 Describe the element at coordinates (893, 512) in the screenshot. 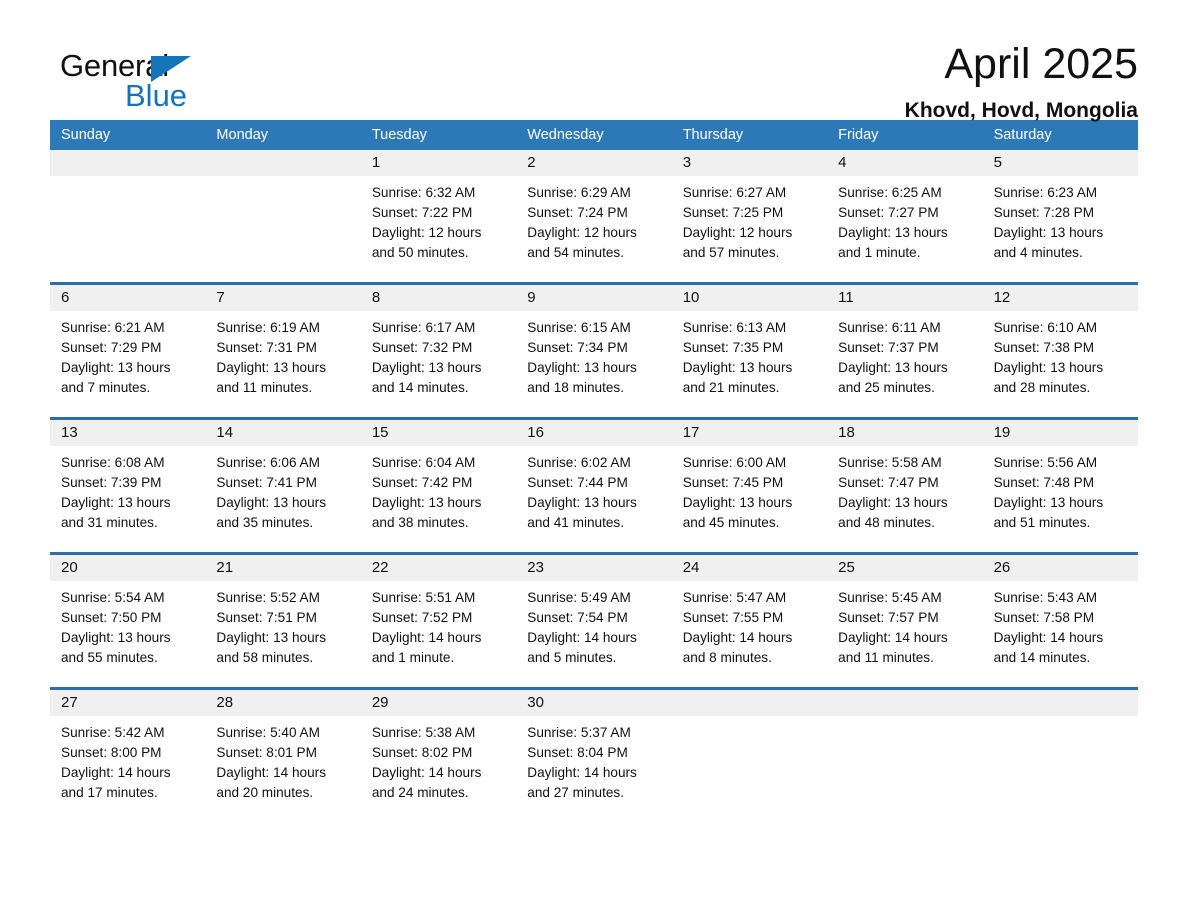

I see `daylight-text: Daylight: 13 hours and 48 minutes.` at that location.